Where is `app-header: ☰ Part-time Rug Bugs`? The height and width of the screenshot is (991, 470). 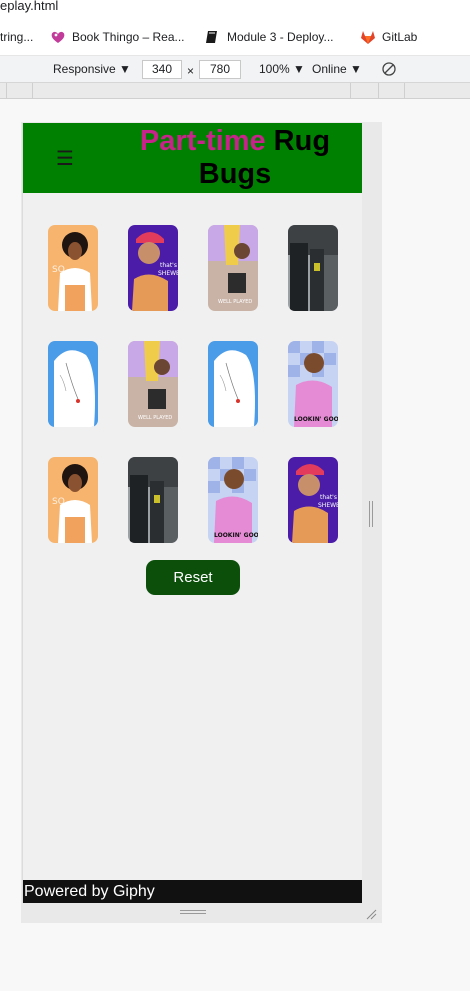 app-header: ☰ Part-time Rug Bugs is located at coordinates (192, 158).